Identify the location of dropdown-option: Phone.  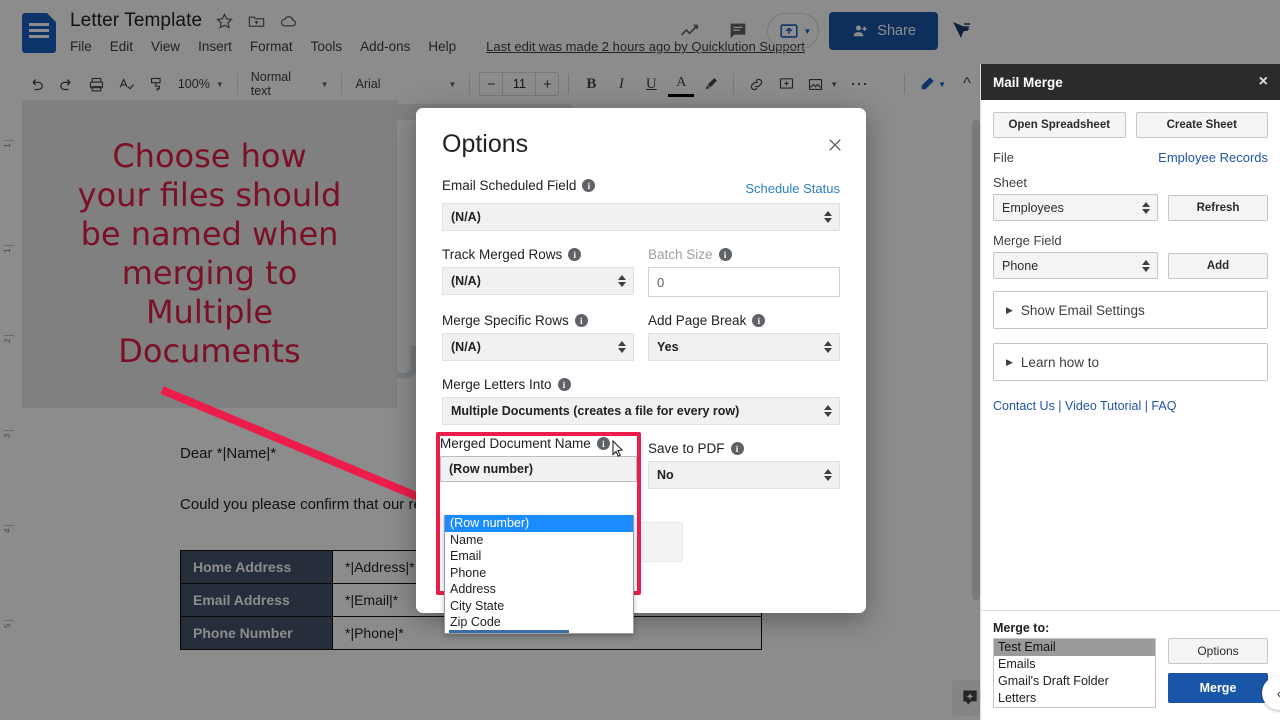
(539, 573).